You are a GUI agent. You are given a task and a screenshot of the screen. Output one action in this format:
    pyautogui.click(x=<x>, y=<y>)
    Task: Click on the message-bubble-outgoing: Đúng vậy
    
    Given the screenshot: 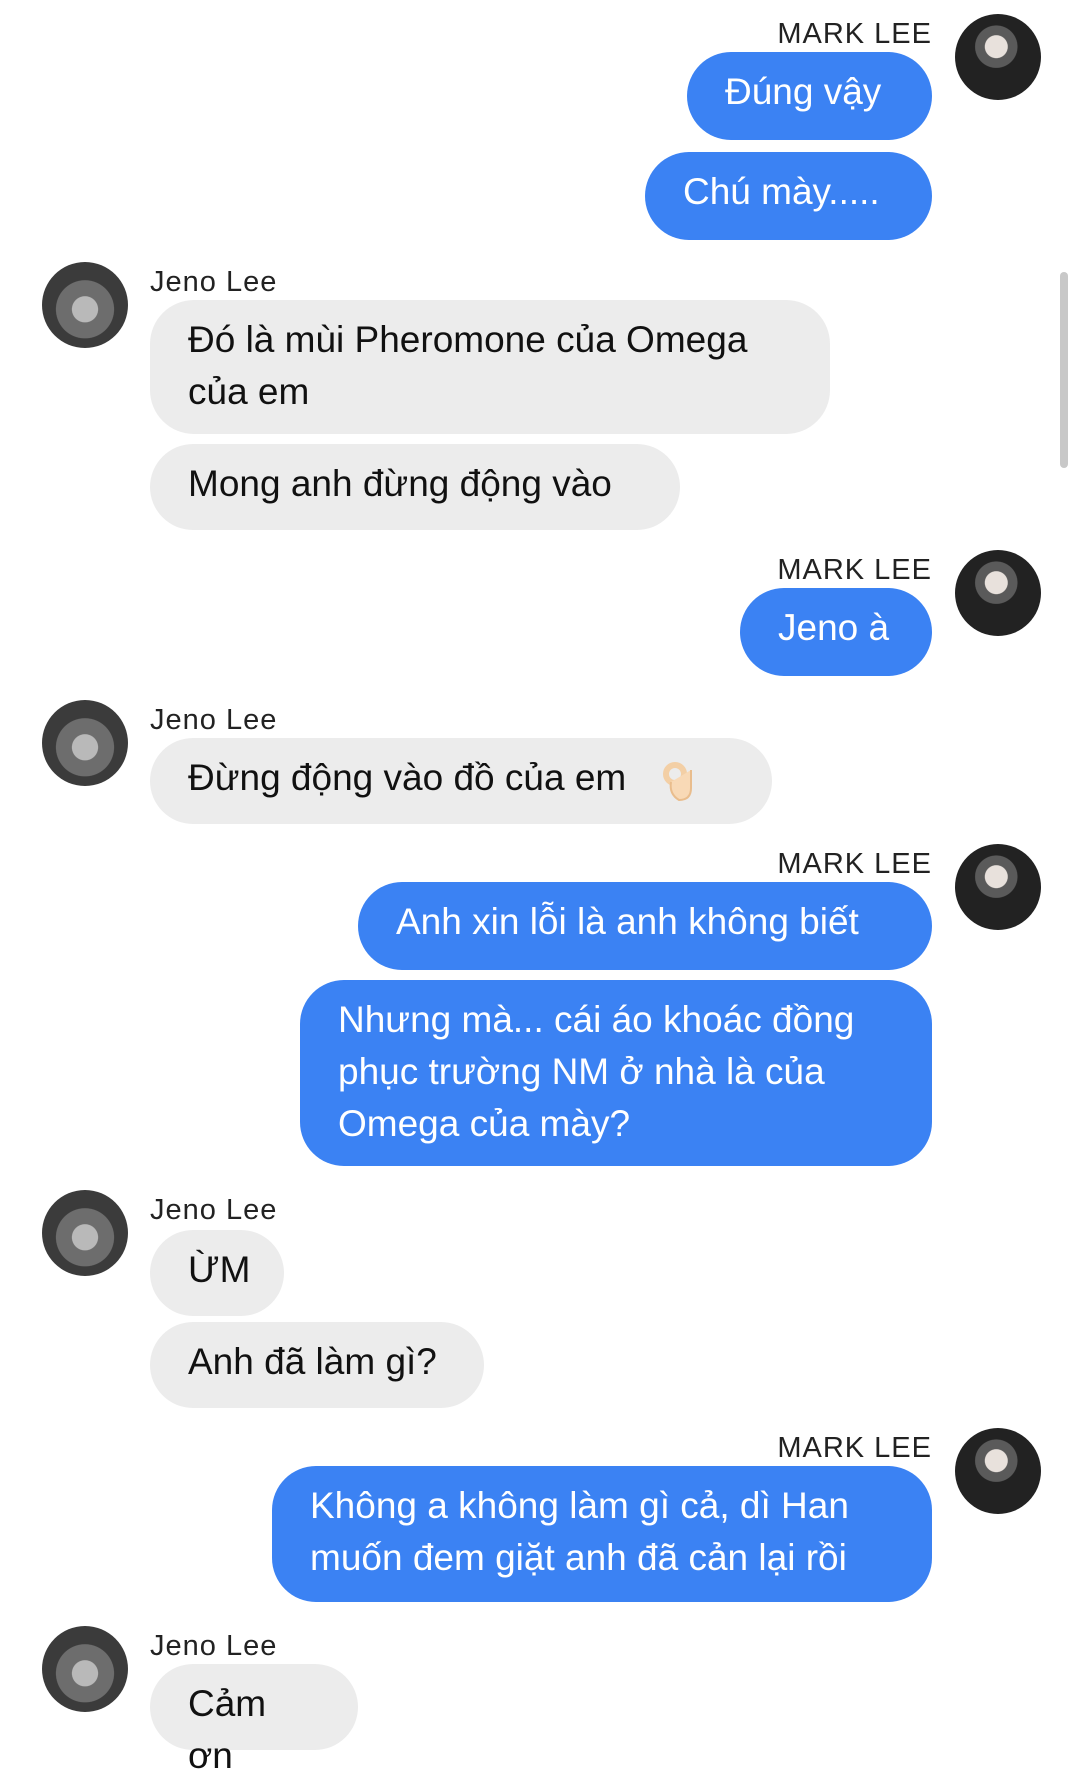 What is the action you would take?
    pyautogui.click(x=809, y=96)
    